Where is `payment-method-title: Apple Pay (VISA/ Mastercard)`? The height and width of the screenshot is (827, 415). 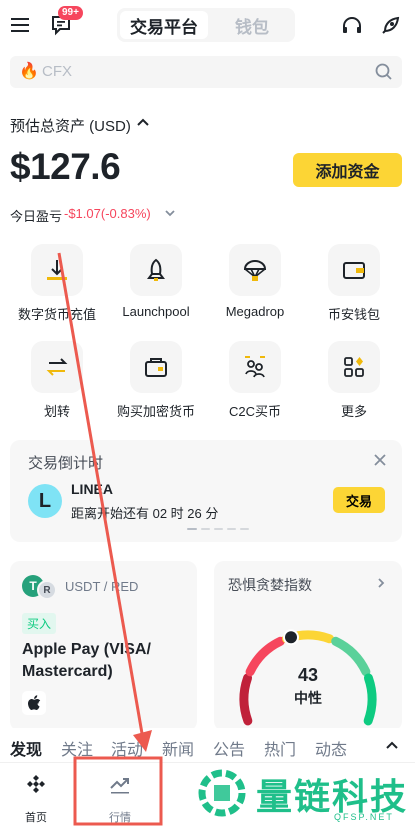
payment-method-title: Apple Pay (VISA/ Mastercard) is located at coordinates (86, 660).